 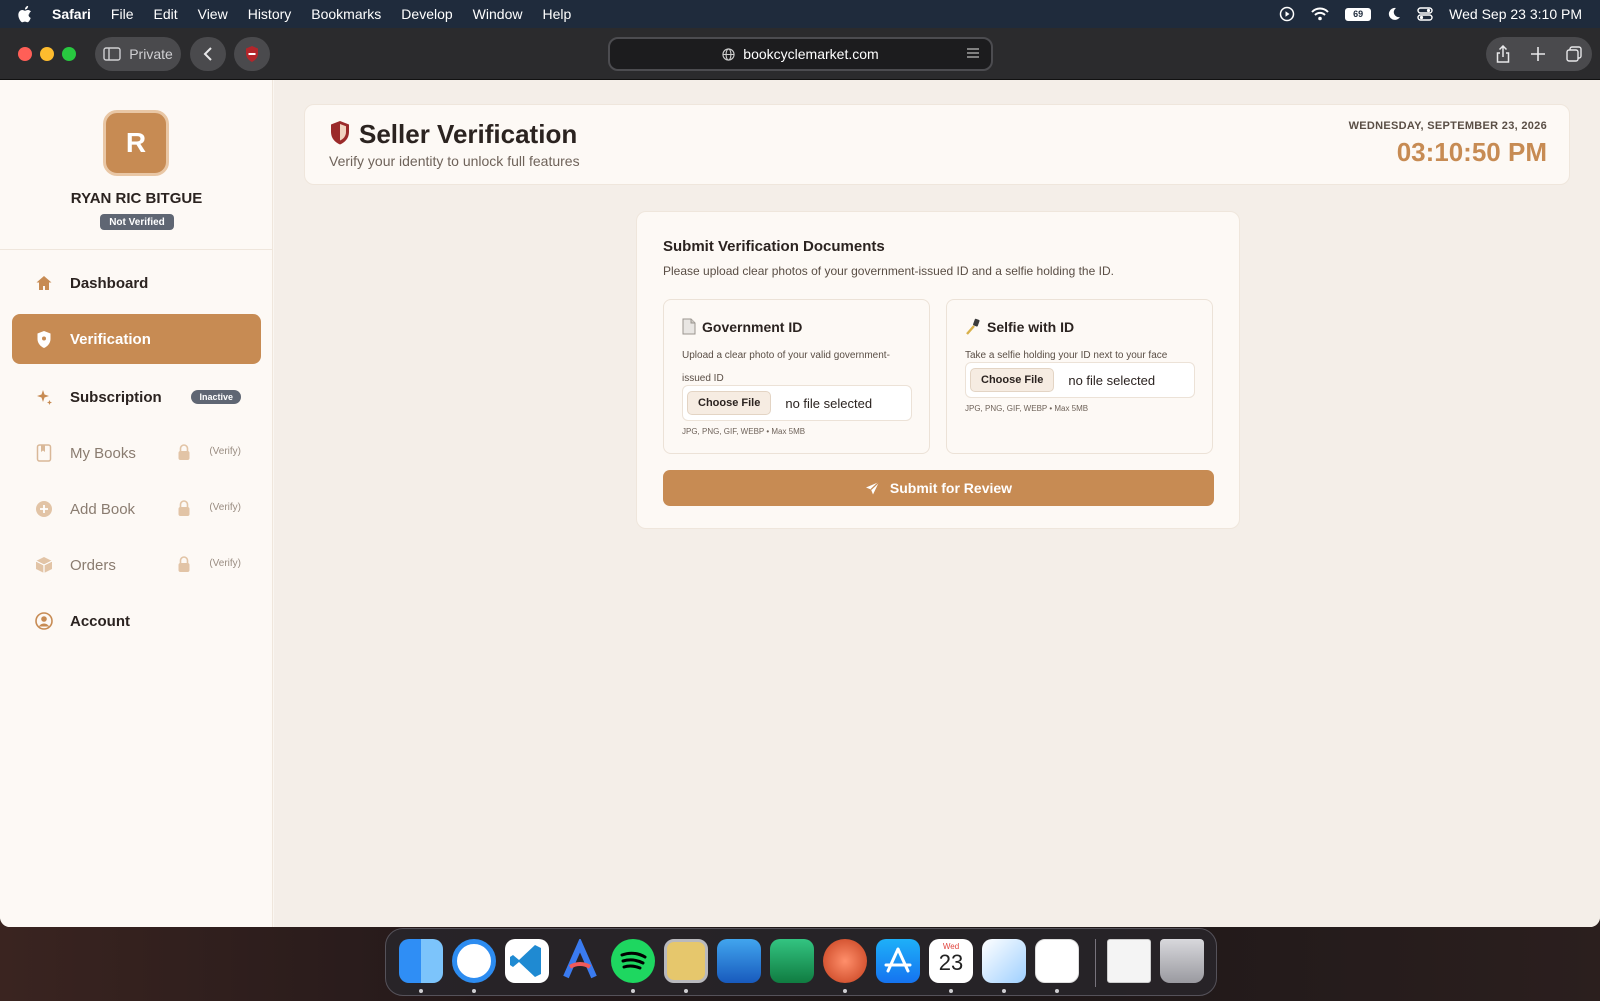 I want to click on browser-toolbar: Private bookcyclemarket.com, so click(x=800, y=54).